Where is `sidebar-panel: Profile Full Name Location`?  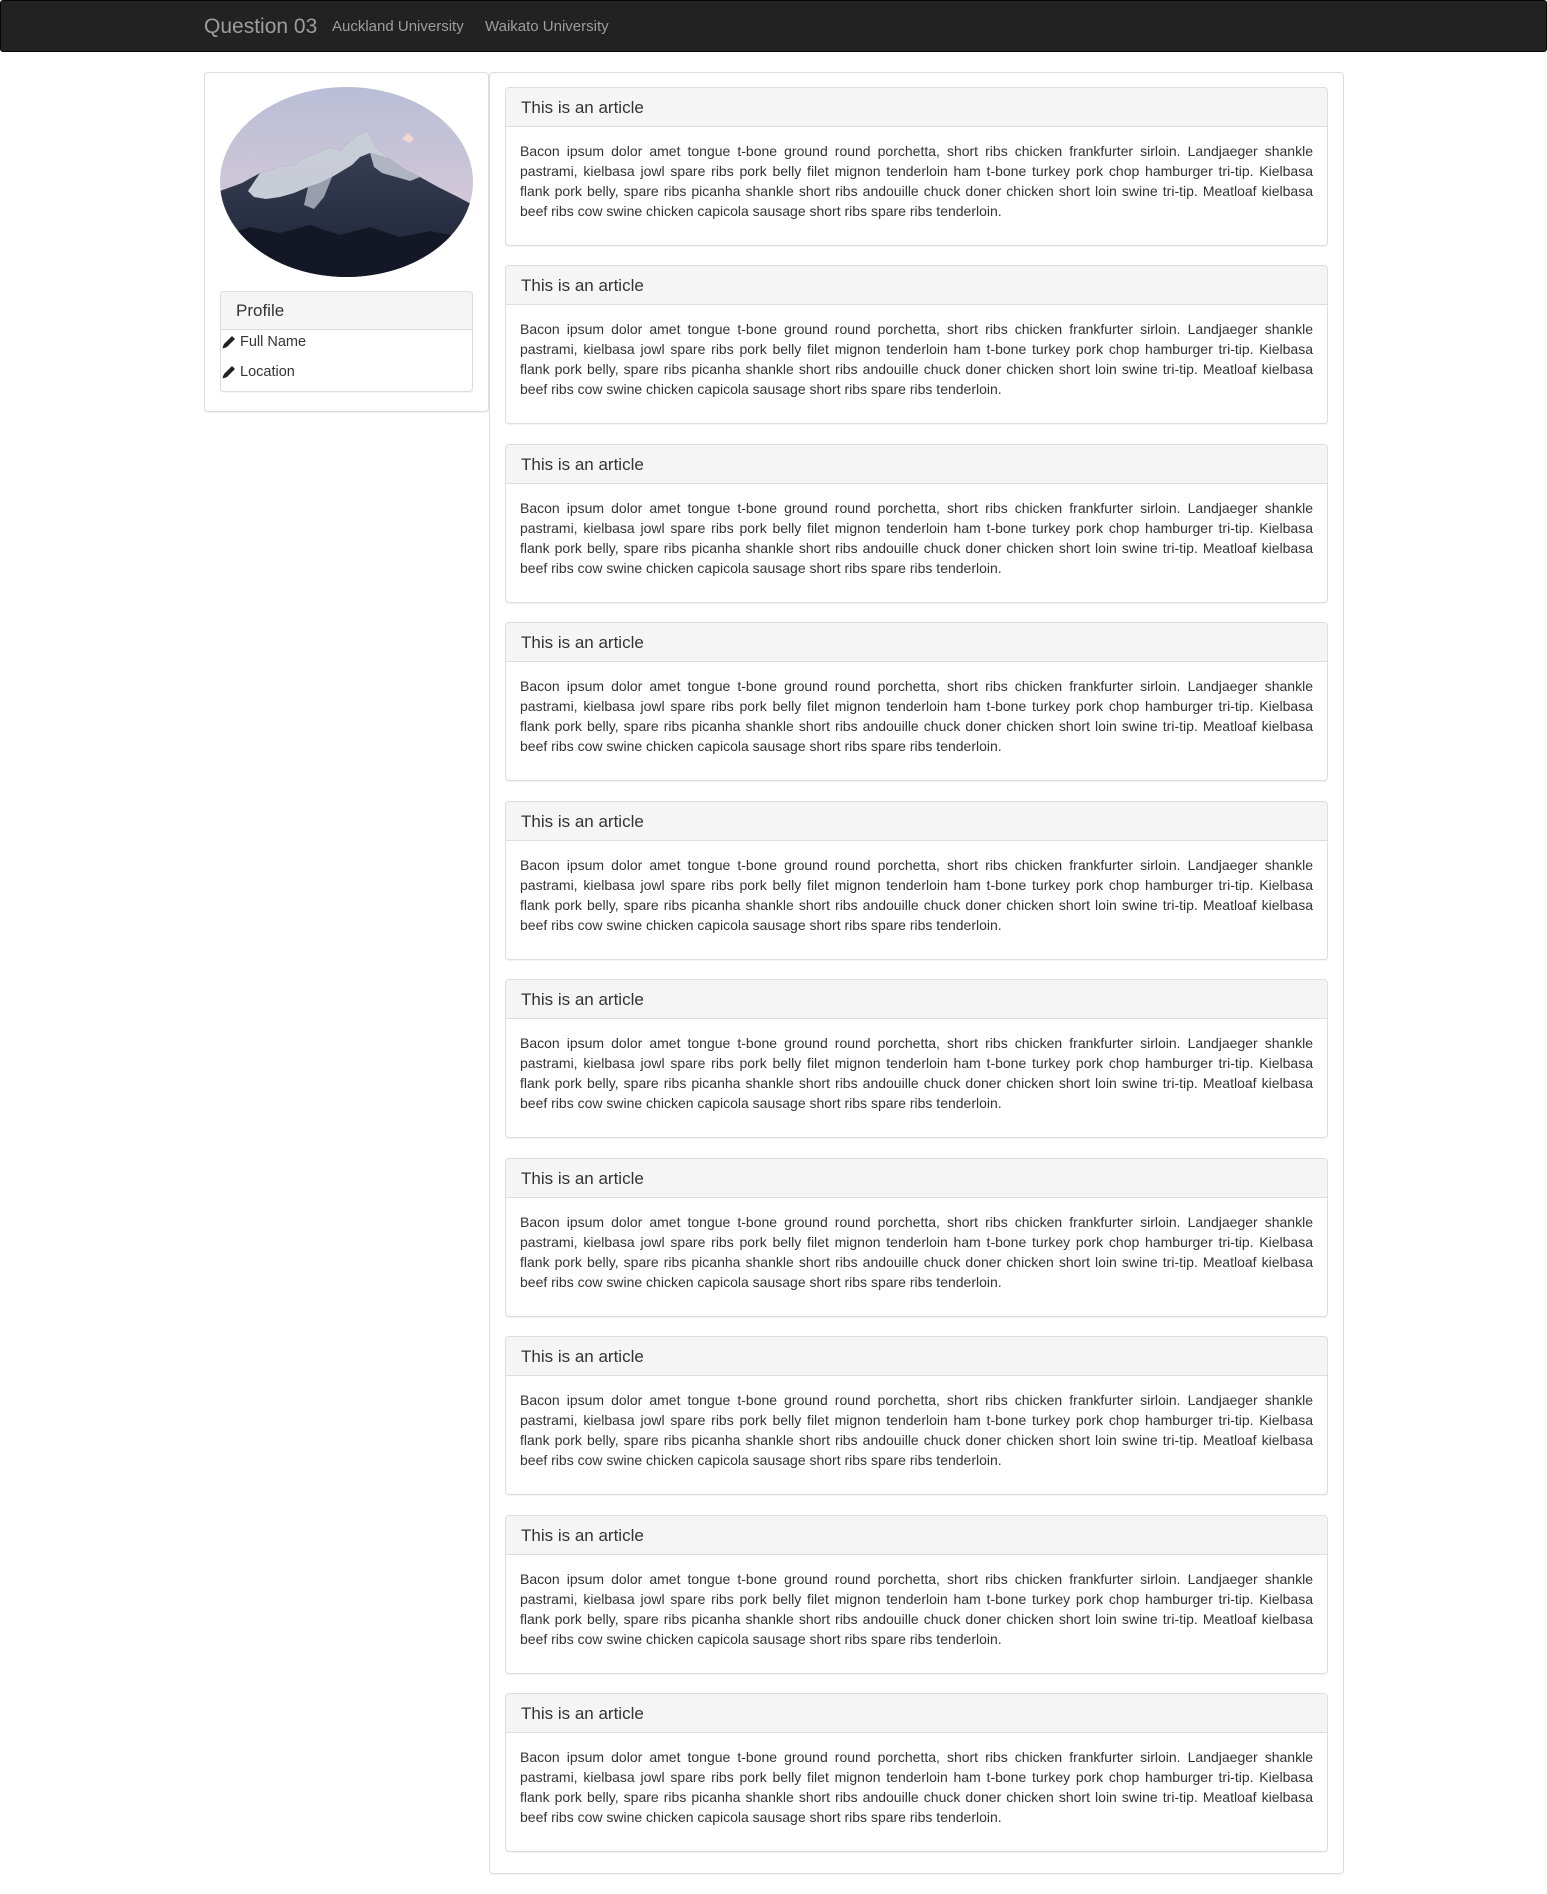
sidebar-panel: Profile Full Name Location is located at coordinates (346, 242).